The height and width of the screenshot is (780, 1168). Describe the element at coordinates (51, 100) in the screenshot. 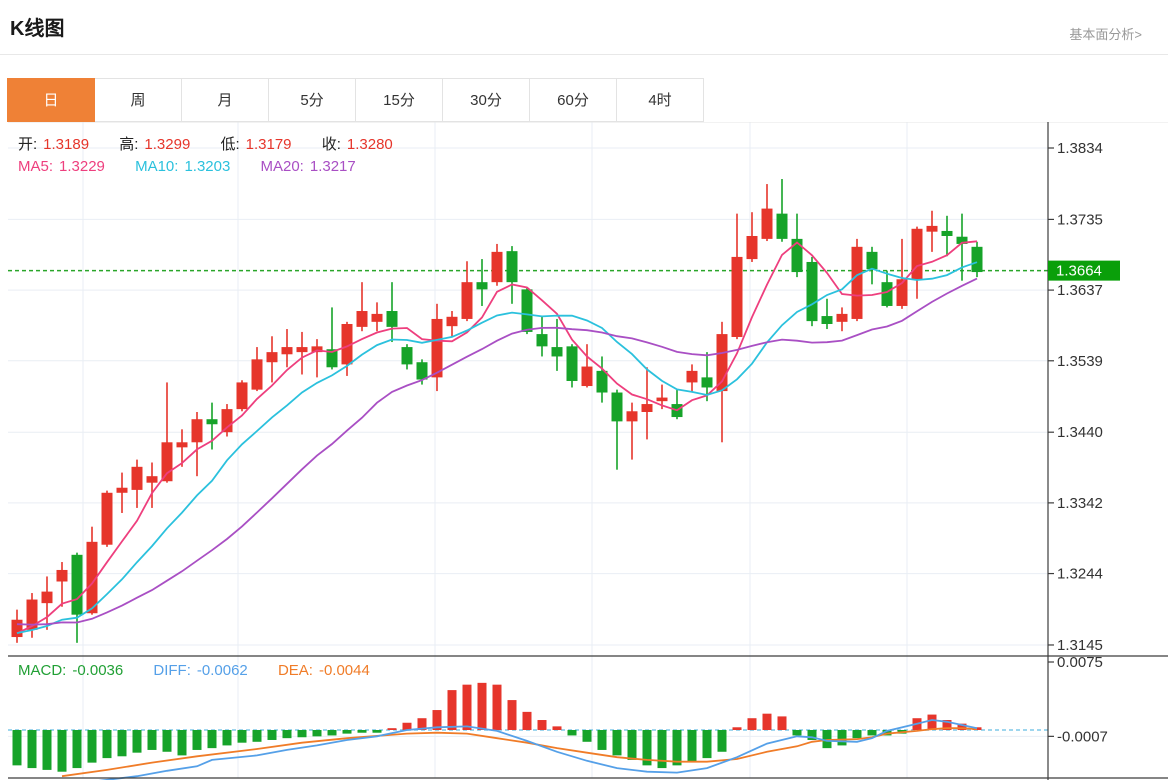

I see `tab-day: 日` at that location.